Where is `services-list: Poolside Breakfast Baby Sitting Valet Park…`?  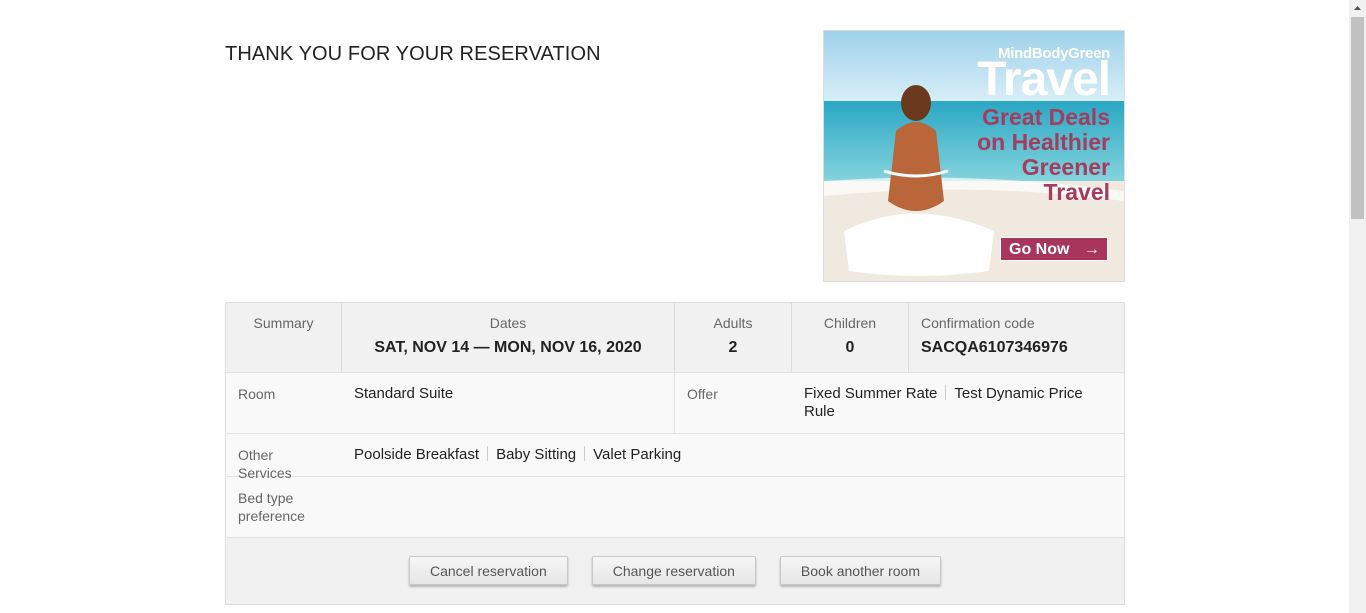
services-list: Poolside Breakfast Baby Sitting Valet Park… is located at coordinates (733, 455).